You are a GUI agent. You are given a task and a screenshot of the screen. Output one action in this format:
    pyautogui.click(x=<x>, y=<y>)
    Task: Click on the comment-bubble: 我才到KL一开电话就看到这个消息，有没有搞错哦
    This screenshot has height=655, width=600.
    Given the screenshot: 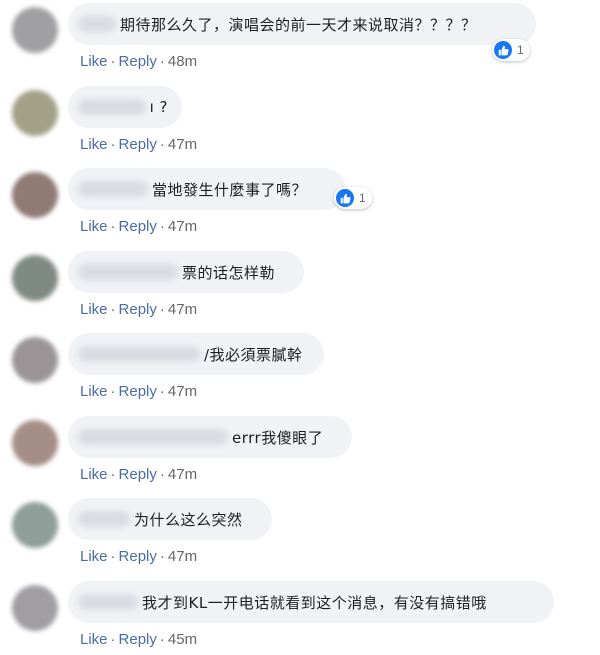 What is the action you would take?
    pyautogui.click(x=311, y=602)
    